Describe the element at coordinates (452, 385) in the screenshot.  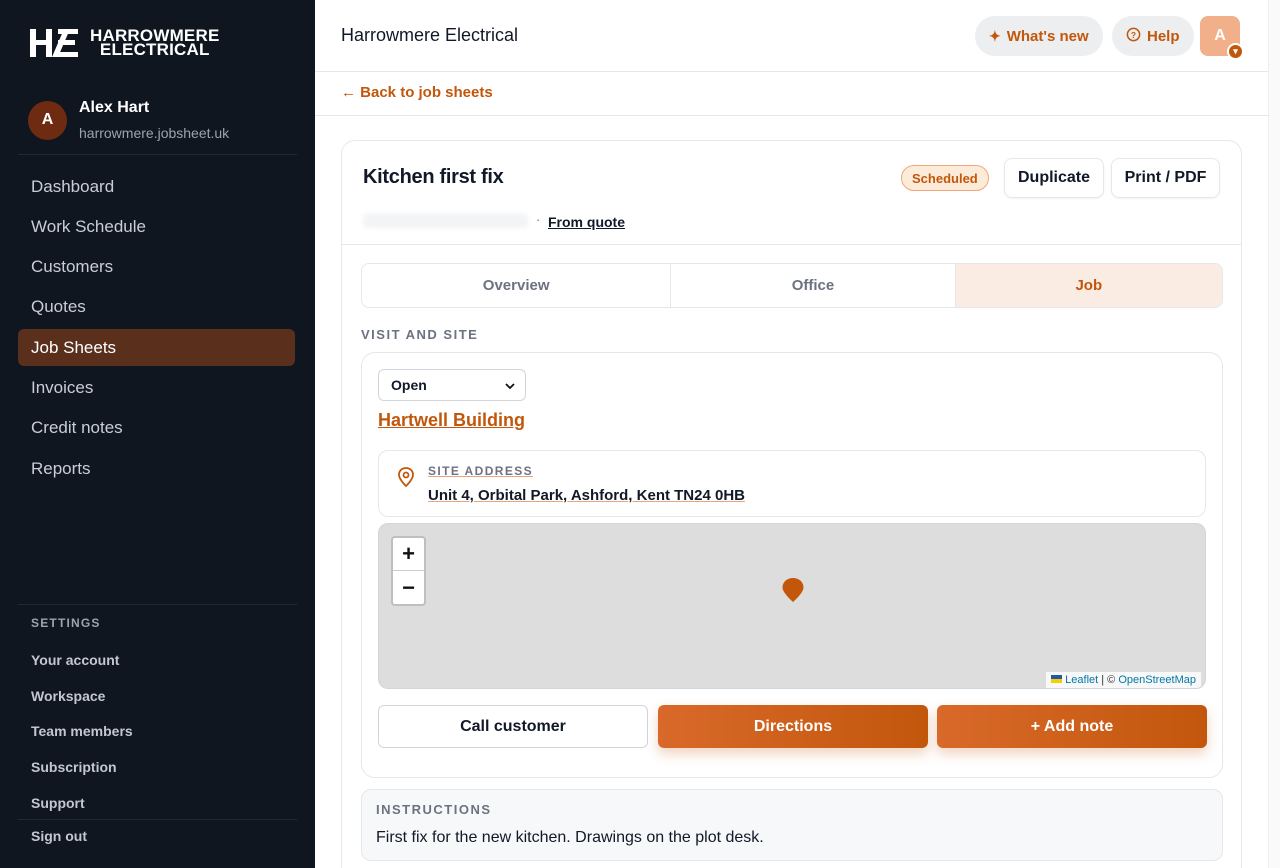
I see `visit-status-select: Open` at that location.